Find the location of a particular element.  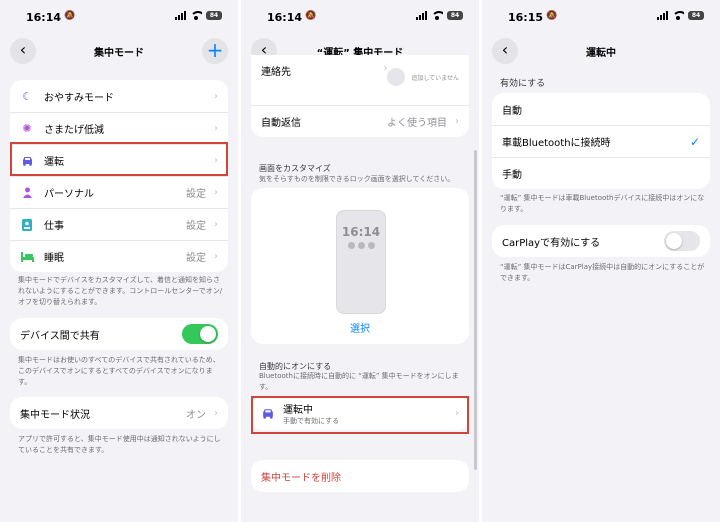

notifications-card: 連絡先 › 追加していません 自動返信 よく使う項目 › is located at coordinates (360, 96).